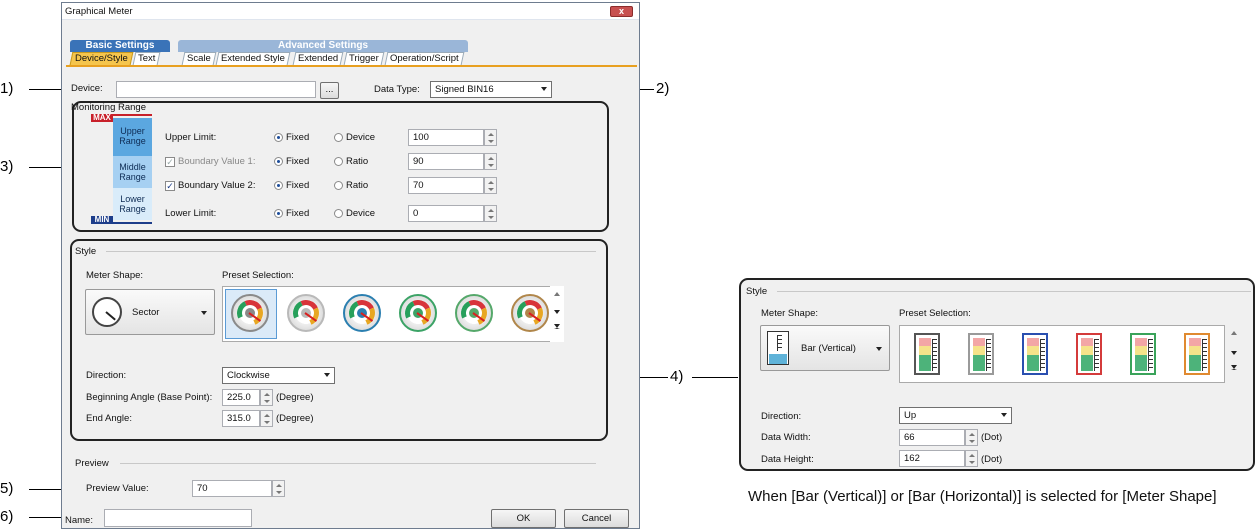  Describe the element at coordinates (170, 186) in the screenshot. I see `boundary-2-checkbox: ✓` at that location.